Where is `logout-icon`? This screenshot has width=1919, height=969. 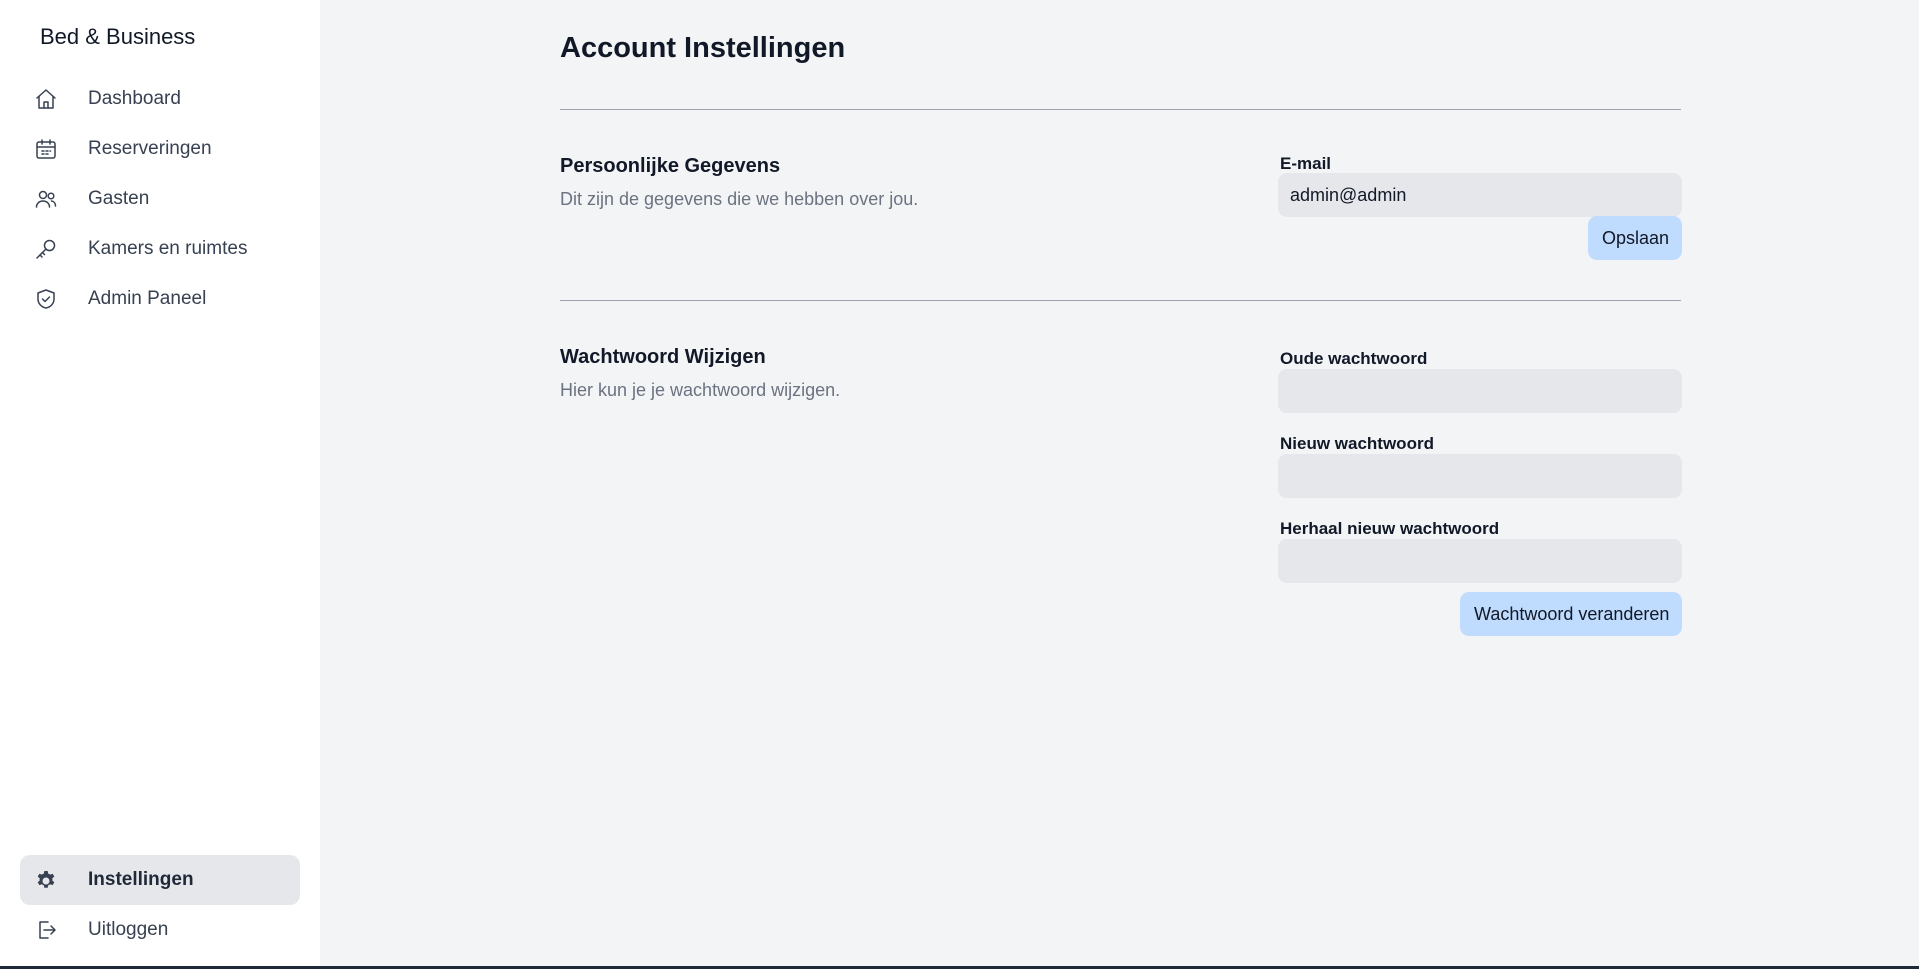
logout-icon is located at coordinates (46, 930).